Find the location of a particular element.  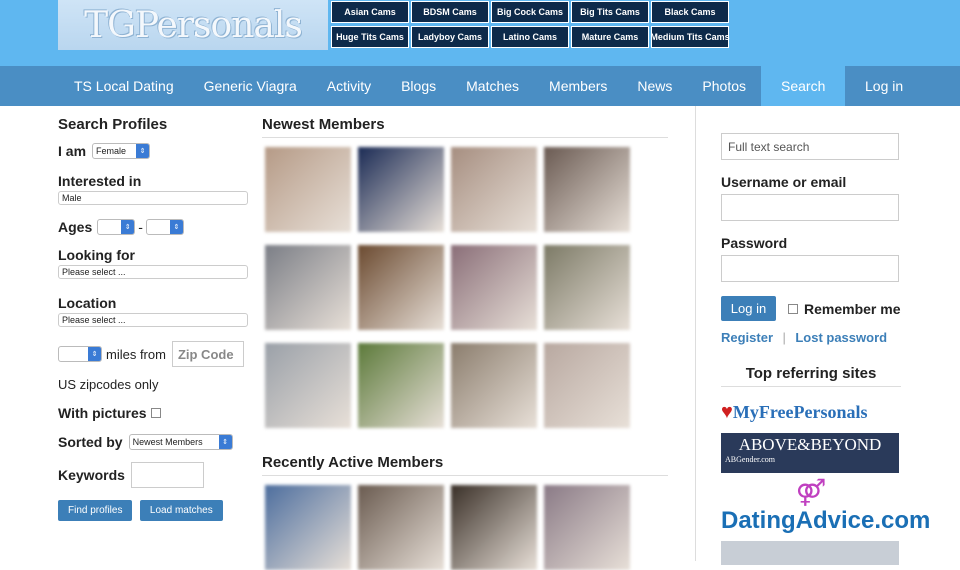

nav-item-ts-local-dating: TS Local Dating is located at coordinates (94, 86).